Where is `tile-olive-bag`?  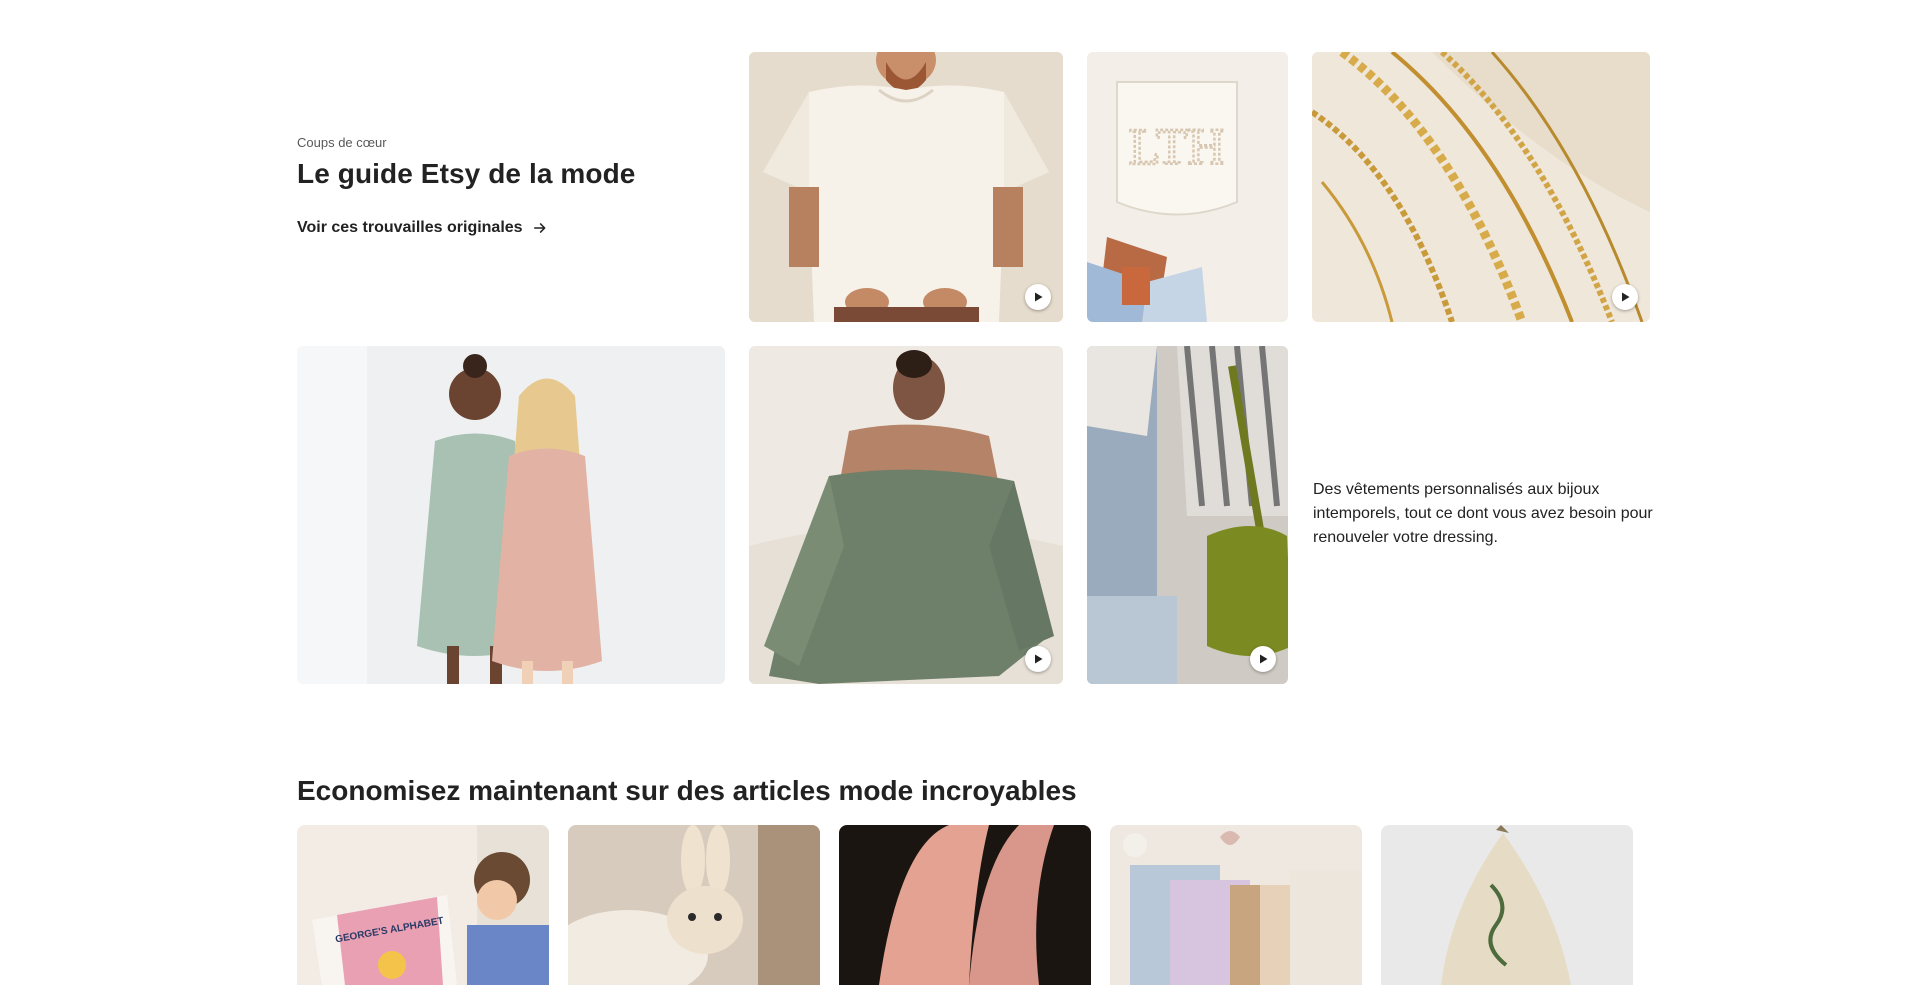 tile-olive-bag is located at coordinates (1187, 515).